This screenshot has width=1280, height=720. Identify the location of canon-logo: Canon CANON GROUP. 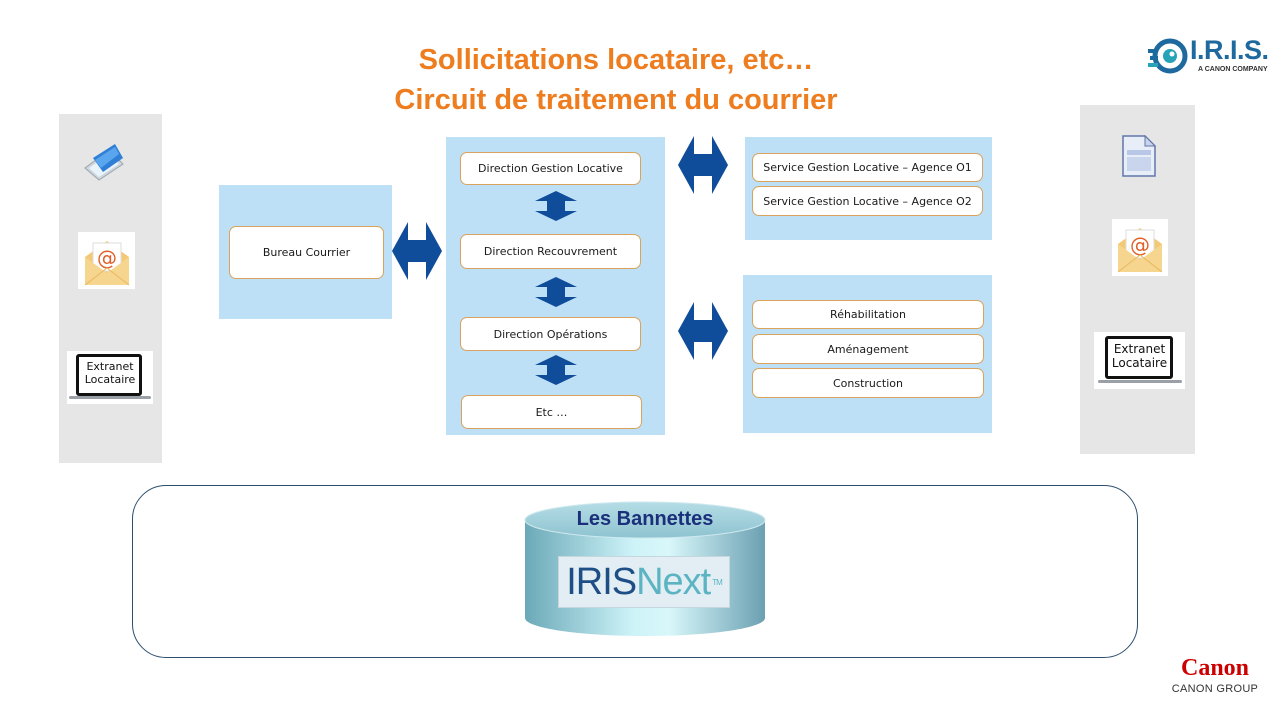
(1215, 679).